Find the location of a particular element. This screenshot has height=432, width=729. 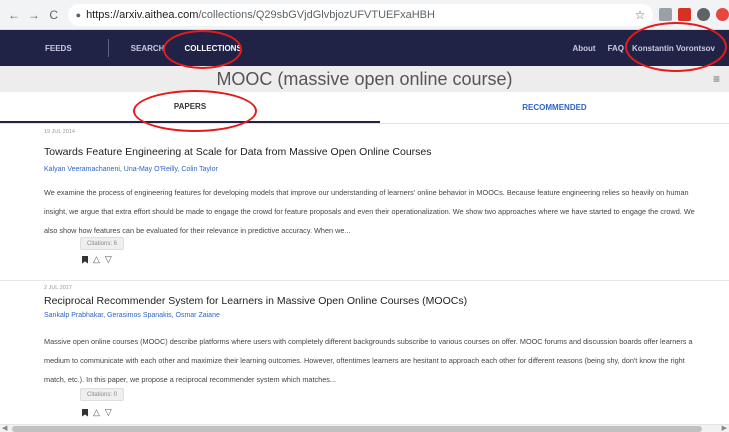

nav-collections: COLLECTIONS is located at coordinates (212, 48).